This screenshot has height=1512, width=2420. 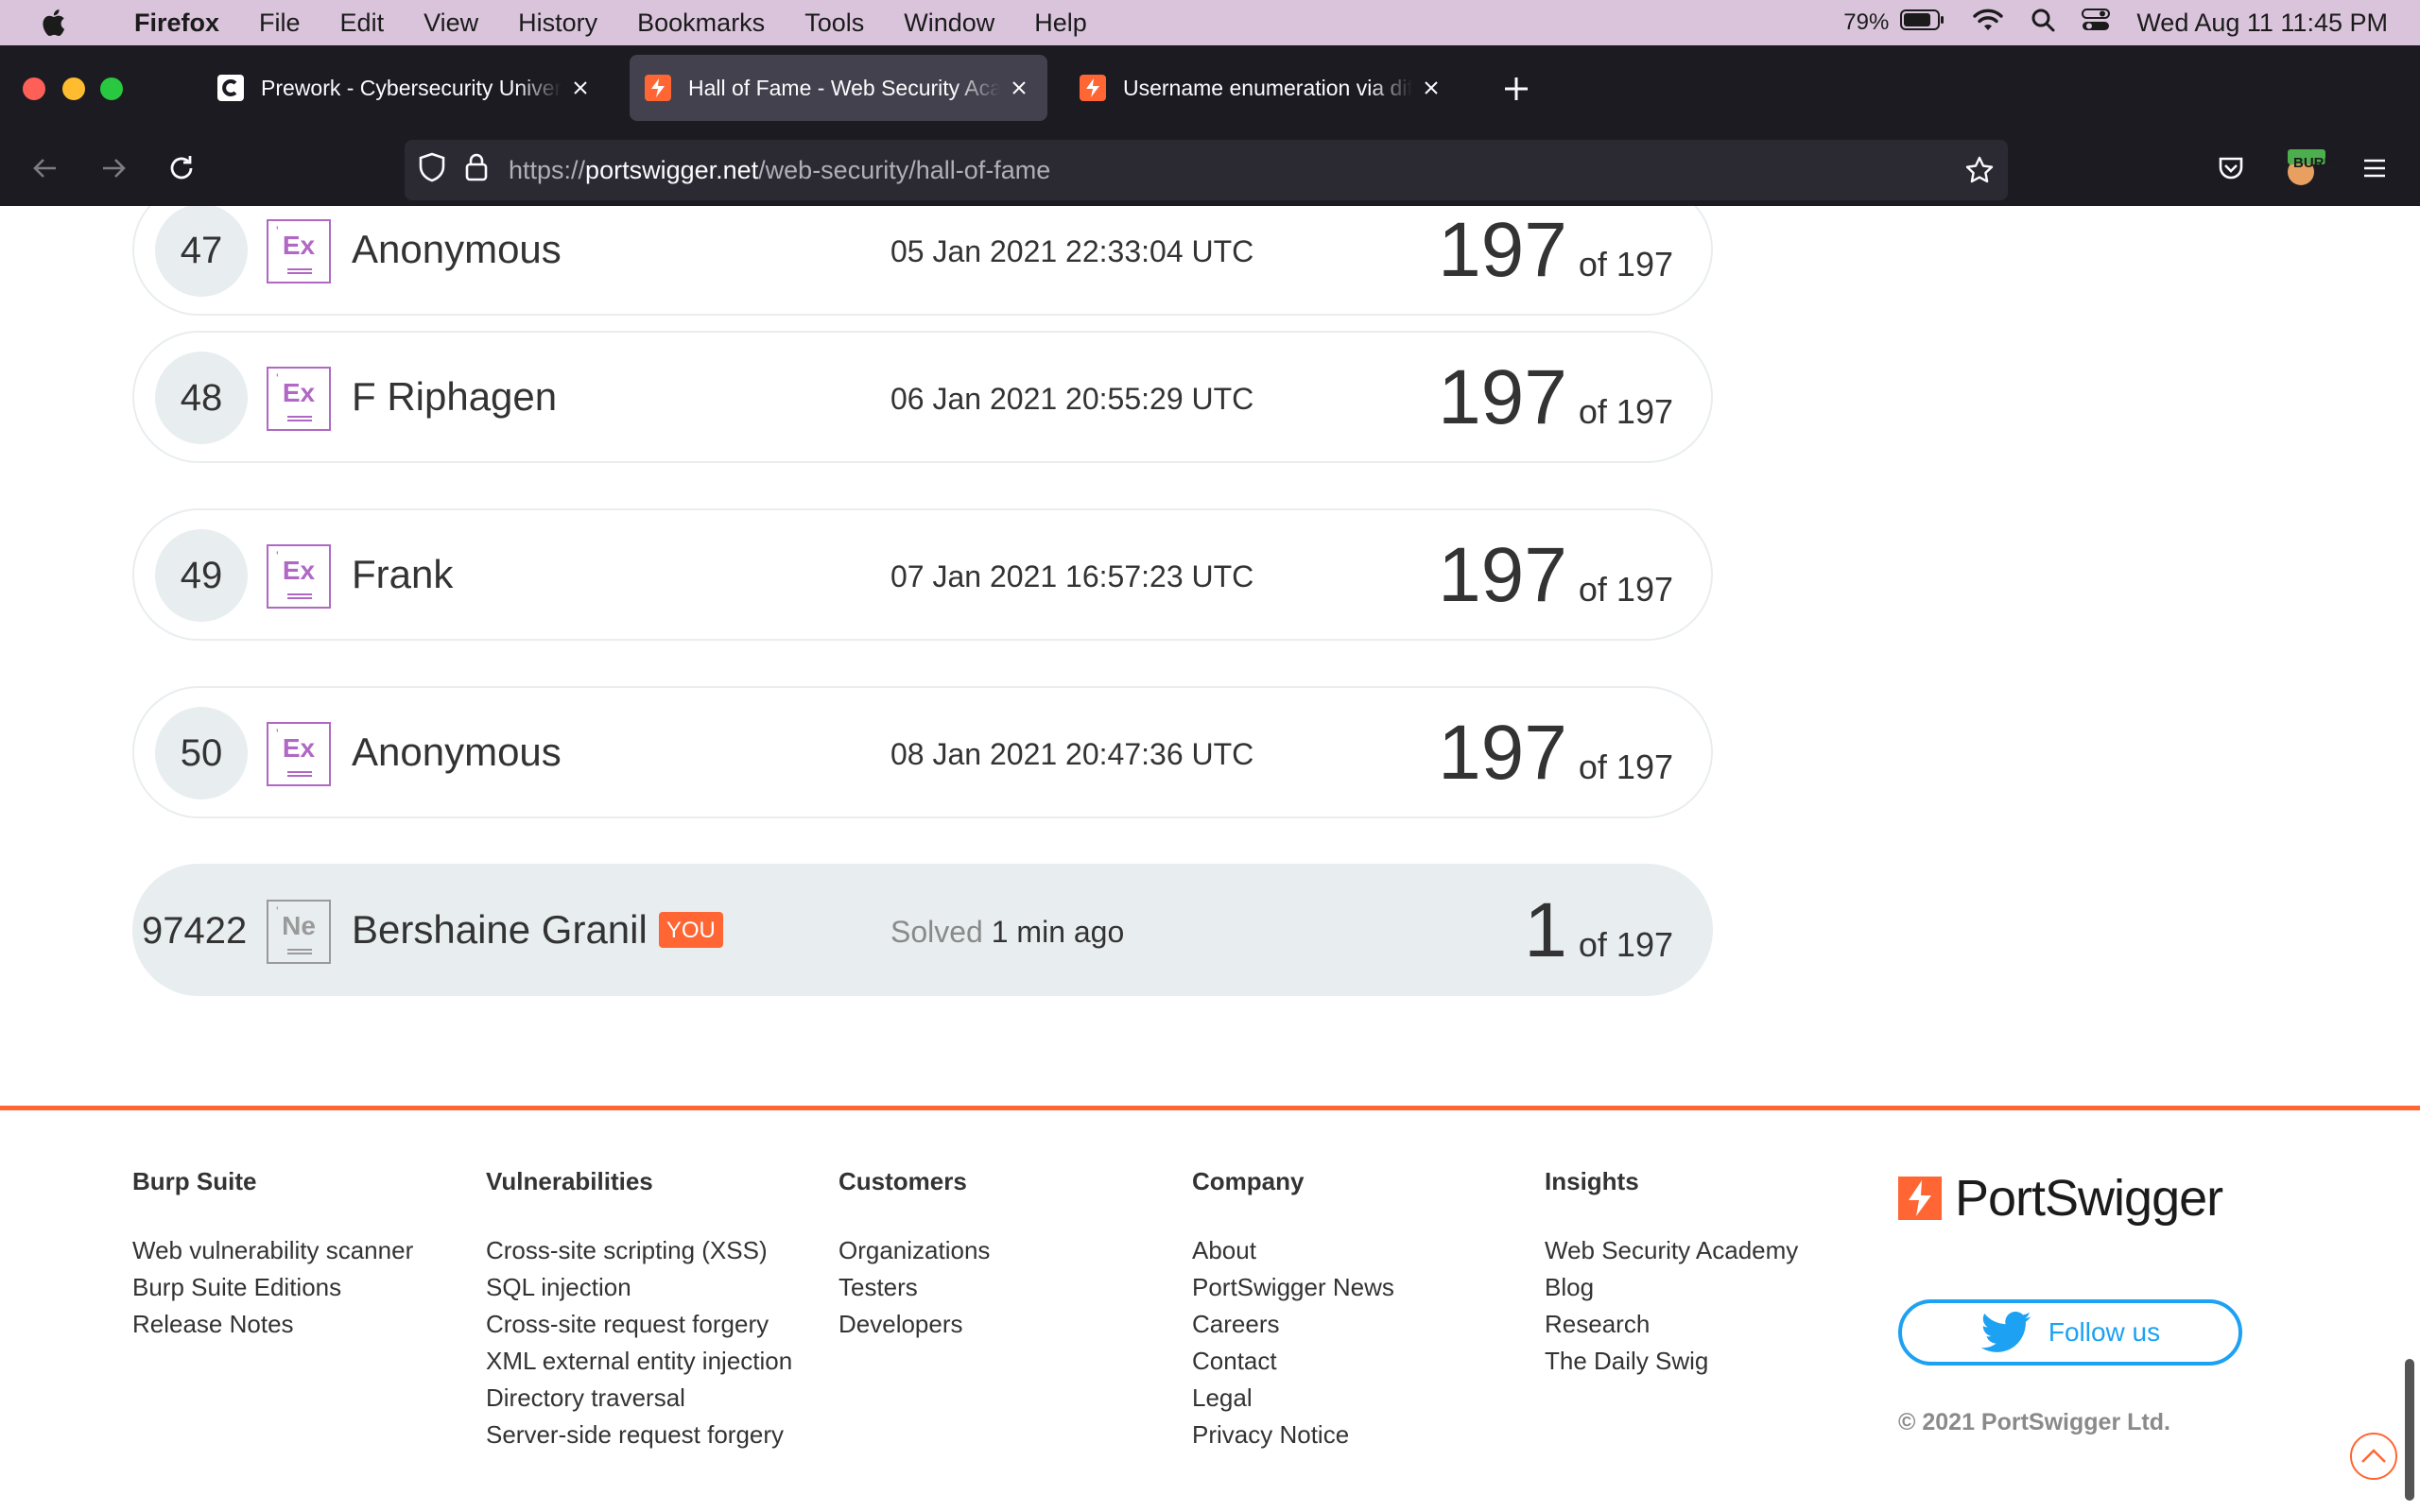 What do you see at coordinates (153, 23) in the screenshot?
I see `menu-app-firefox: Firefox` at bounding box center [153, 23].